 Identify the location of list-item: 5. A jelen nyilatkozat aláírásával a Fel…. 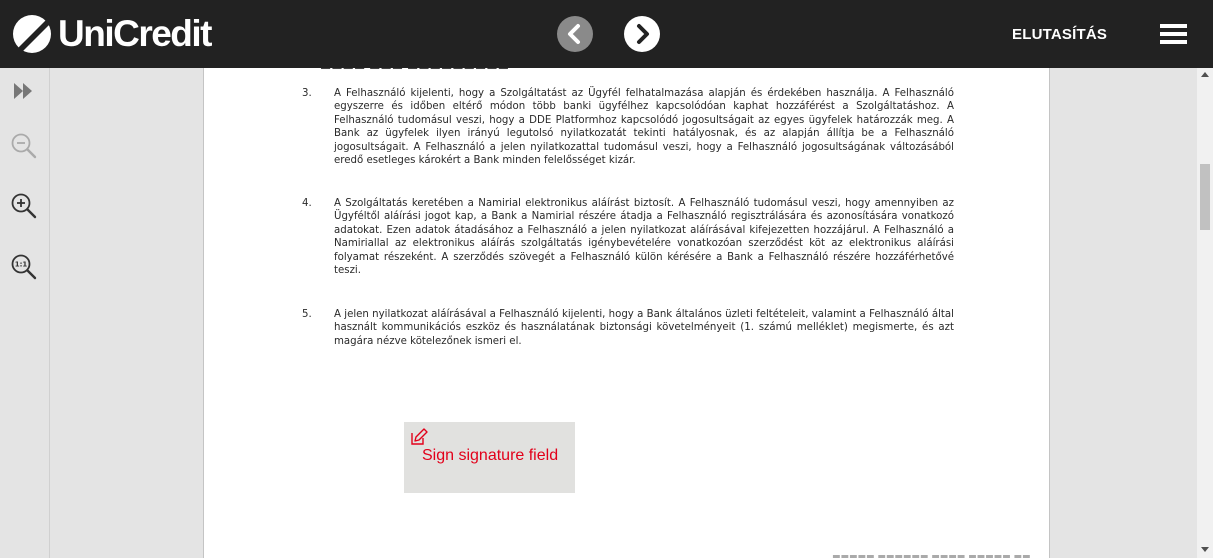
(628, 328).